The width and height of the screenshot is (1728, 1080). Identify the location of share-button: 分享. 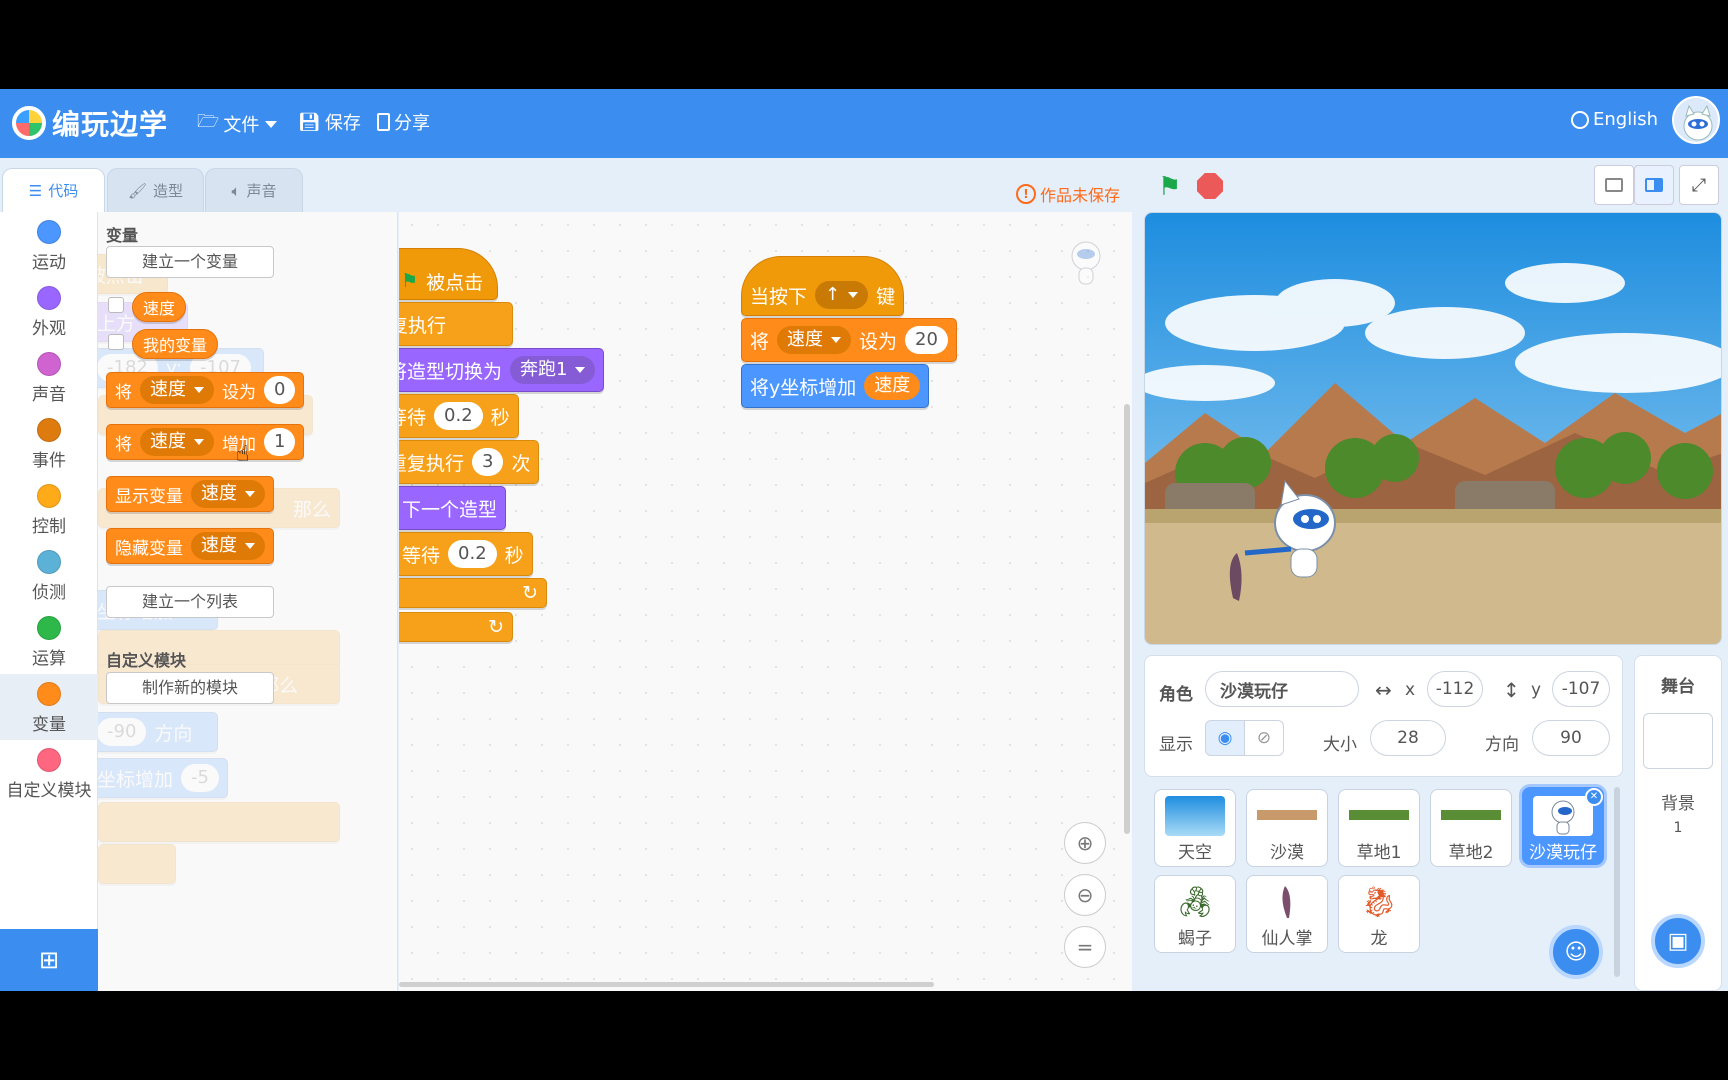
(403, 122).